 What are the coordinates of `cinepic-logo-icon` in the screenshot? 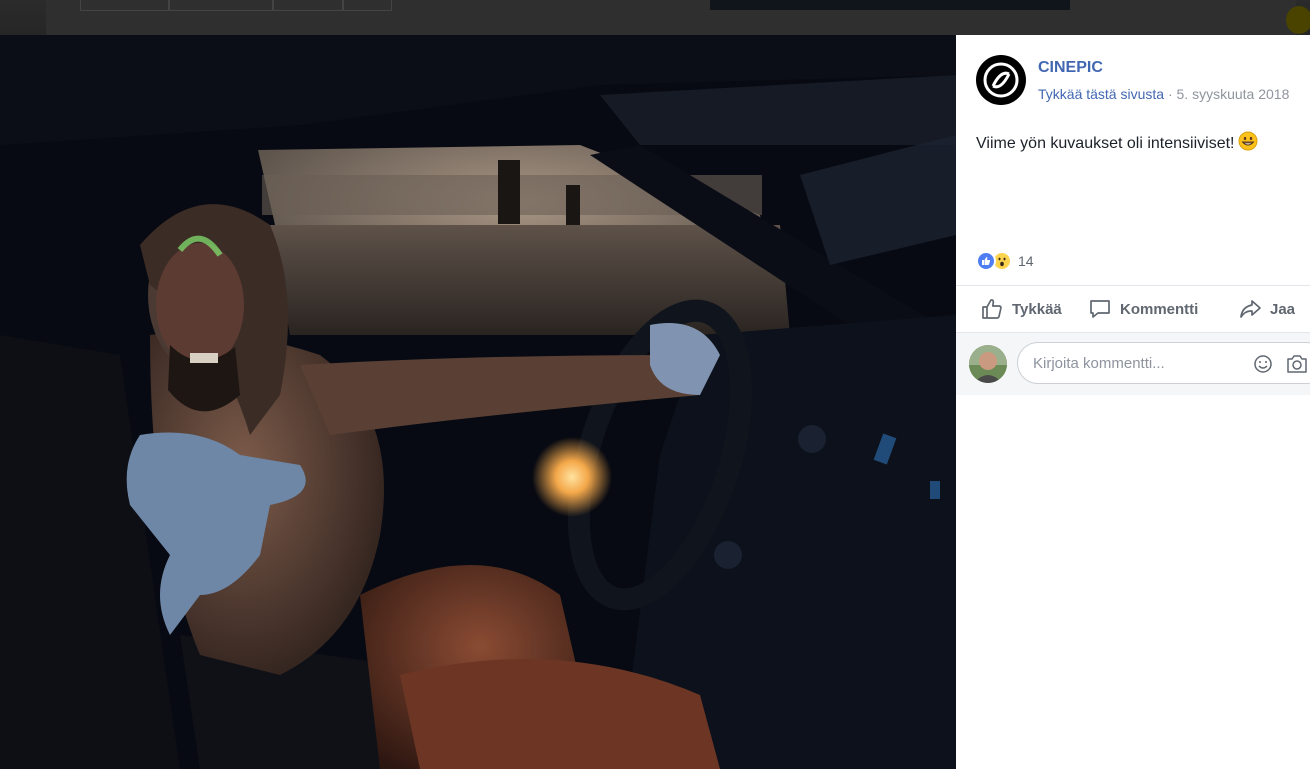 It's located at (1001, 80).